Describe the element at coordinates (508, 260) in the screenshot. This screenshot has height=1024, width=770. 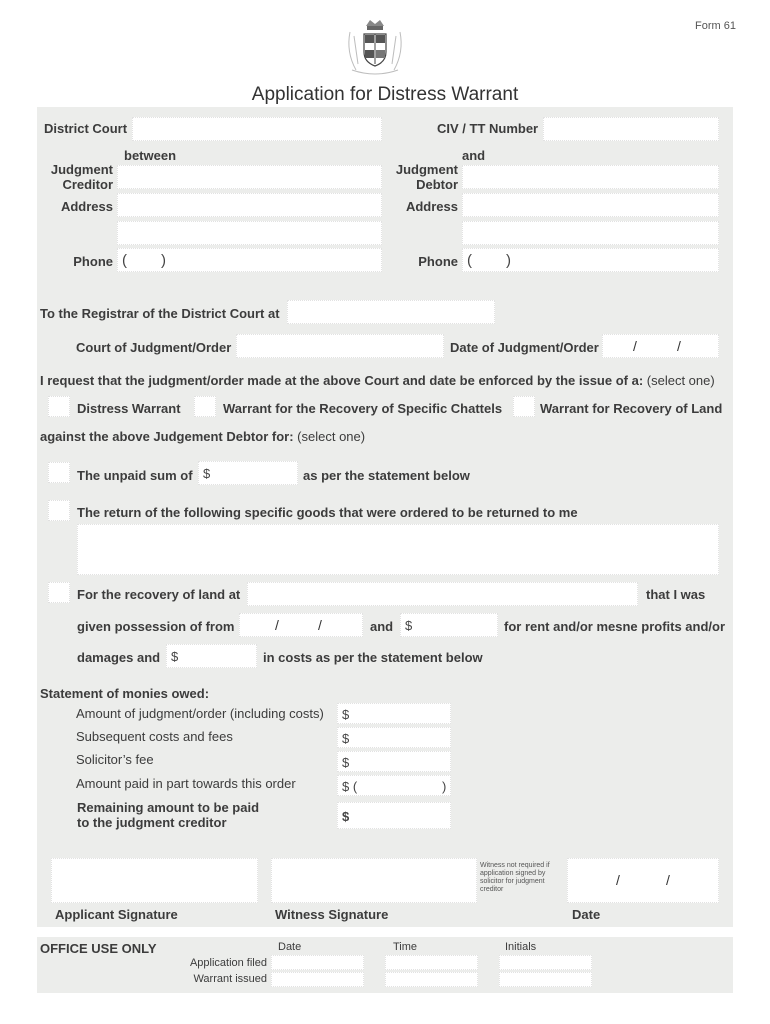
I see `phone-close-paren: )` at that location.